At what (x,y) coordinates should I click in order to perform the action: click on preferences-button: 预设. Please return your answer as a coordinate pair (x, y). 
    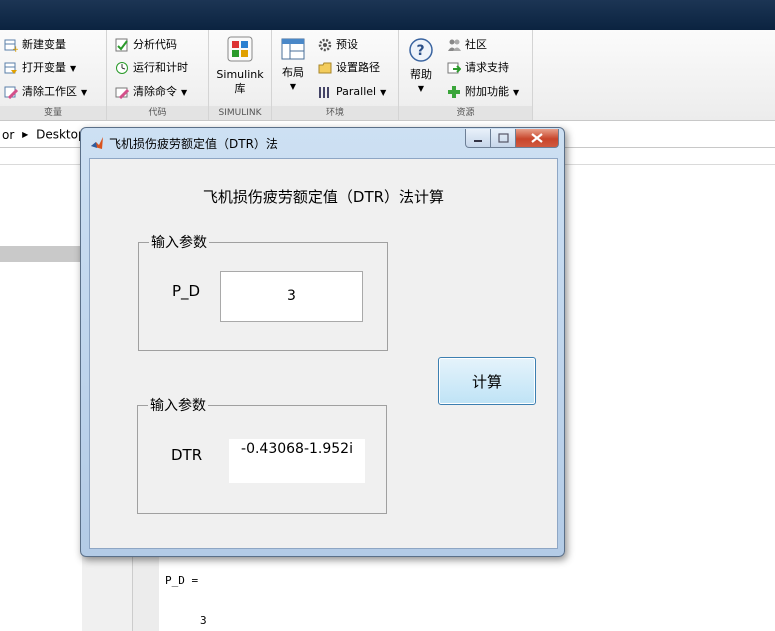
    Looking at the image, I should click on (338, 45).